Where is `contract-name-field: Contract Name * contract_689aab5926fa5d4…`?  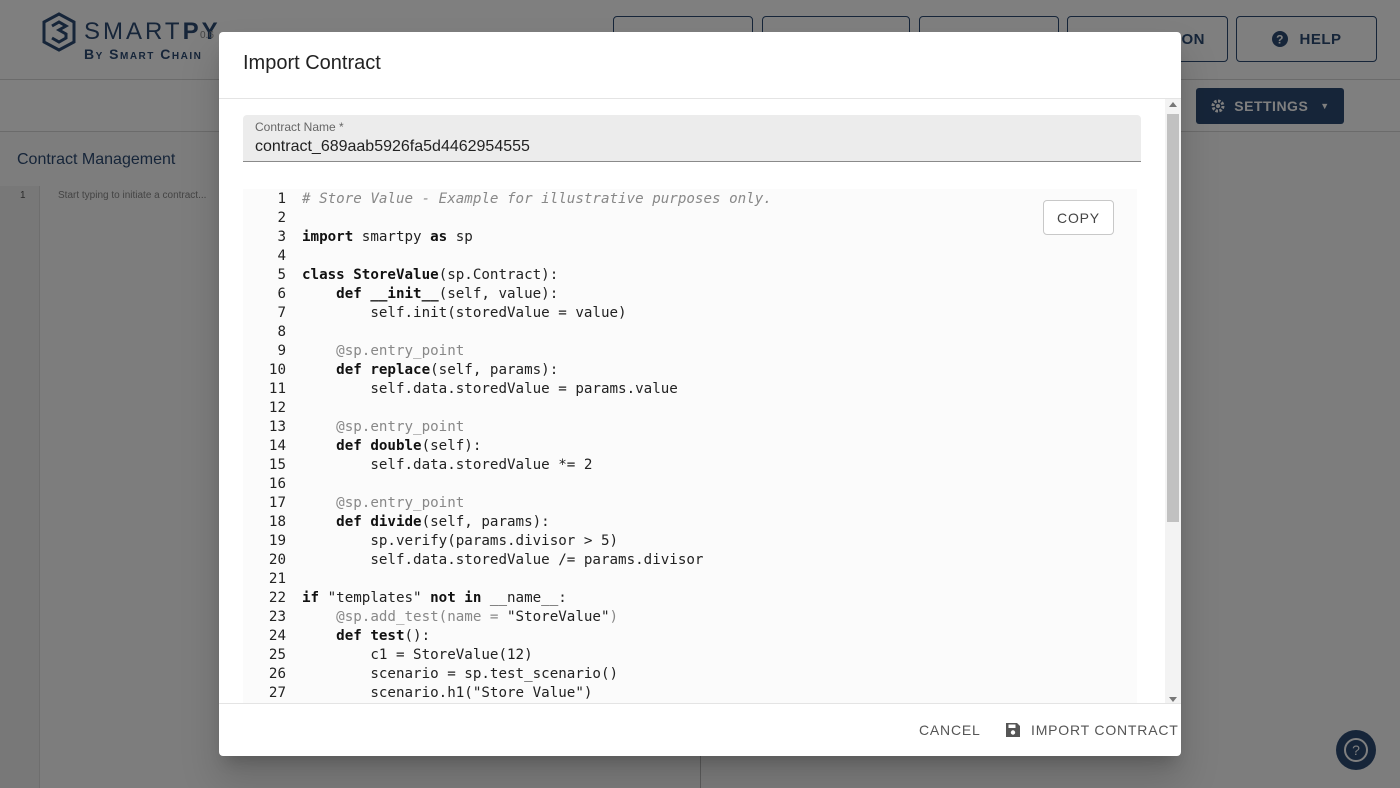
contract-name-field: Contract Name * contract_689aab5926fa5d4… is located at coordinates (692, 138).